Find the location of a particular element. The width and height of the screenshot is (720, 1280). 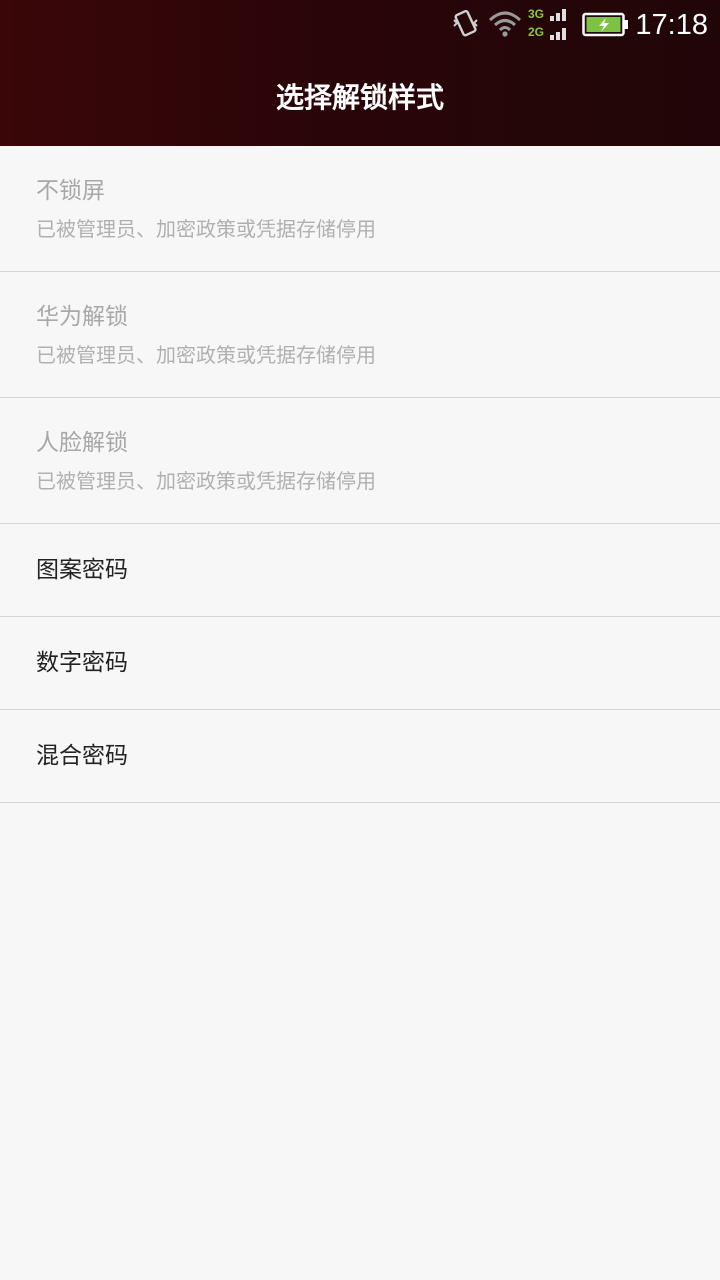

list-item-pattern-password: 图案密码 is located at coordinates (360, 570).